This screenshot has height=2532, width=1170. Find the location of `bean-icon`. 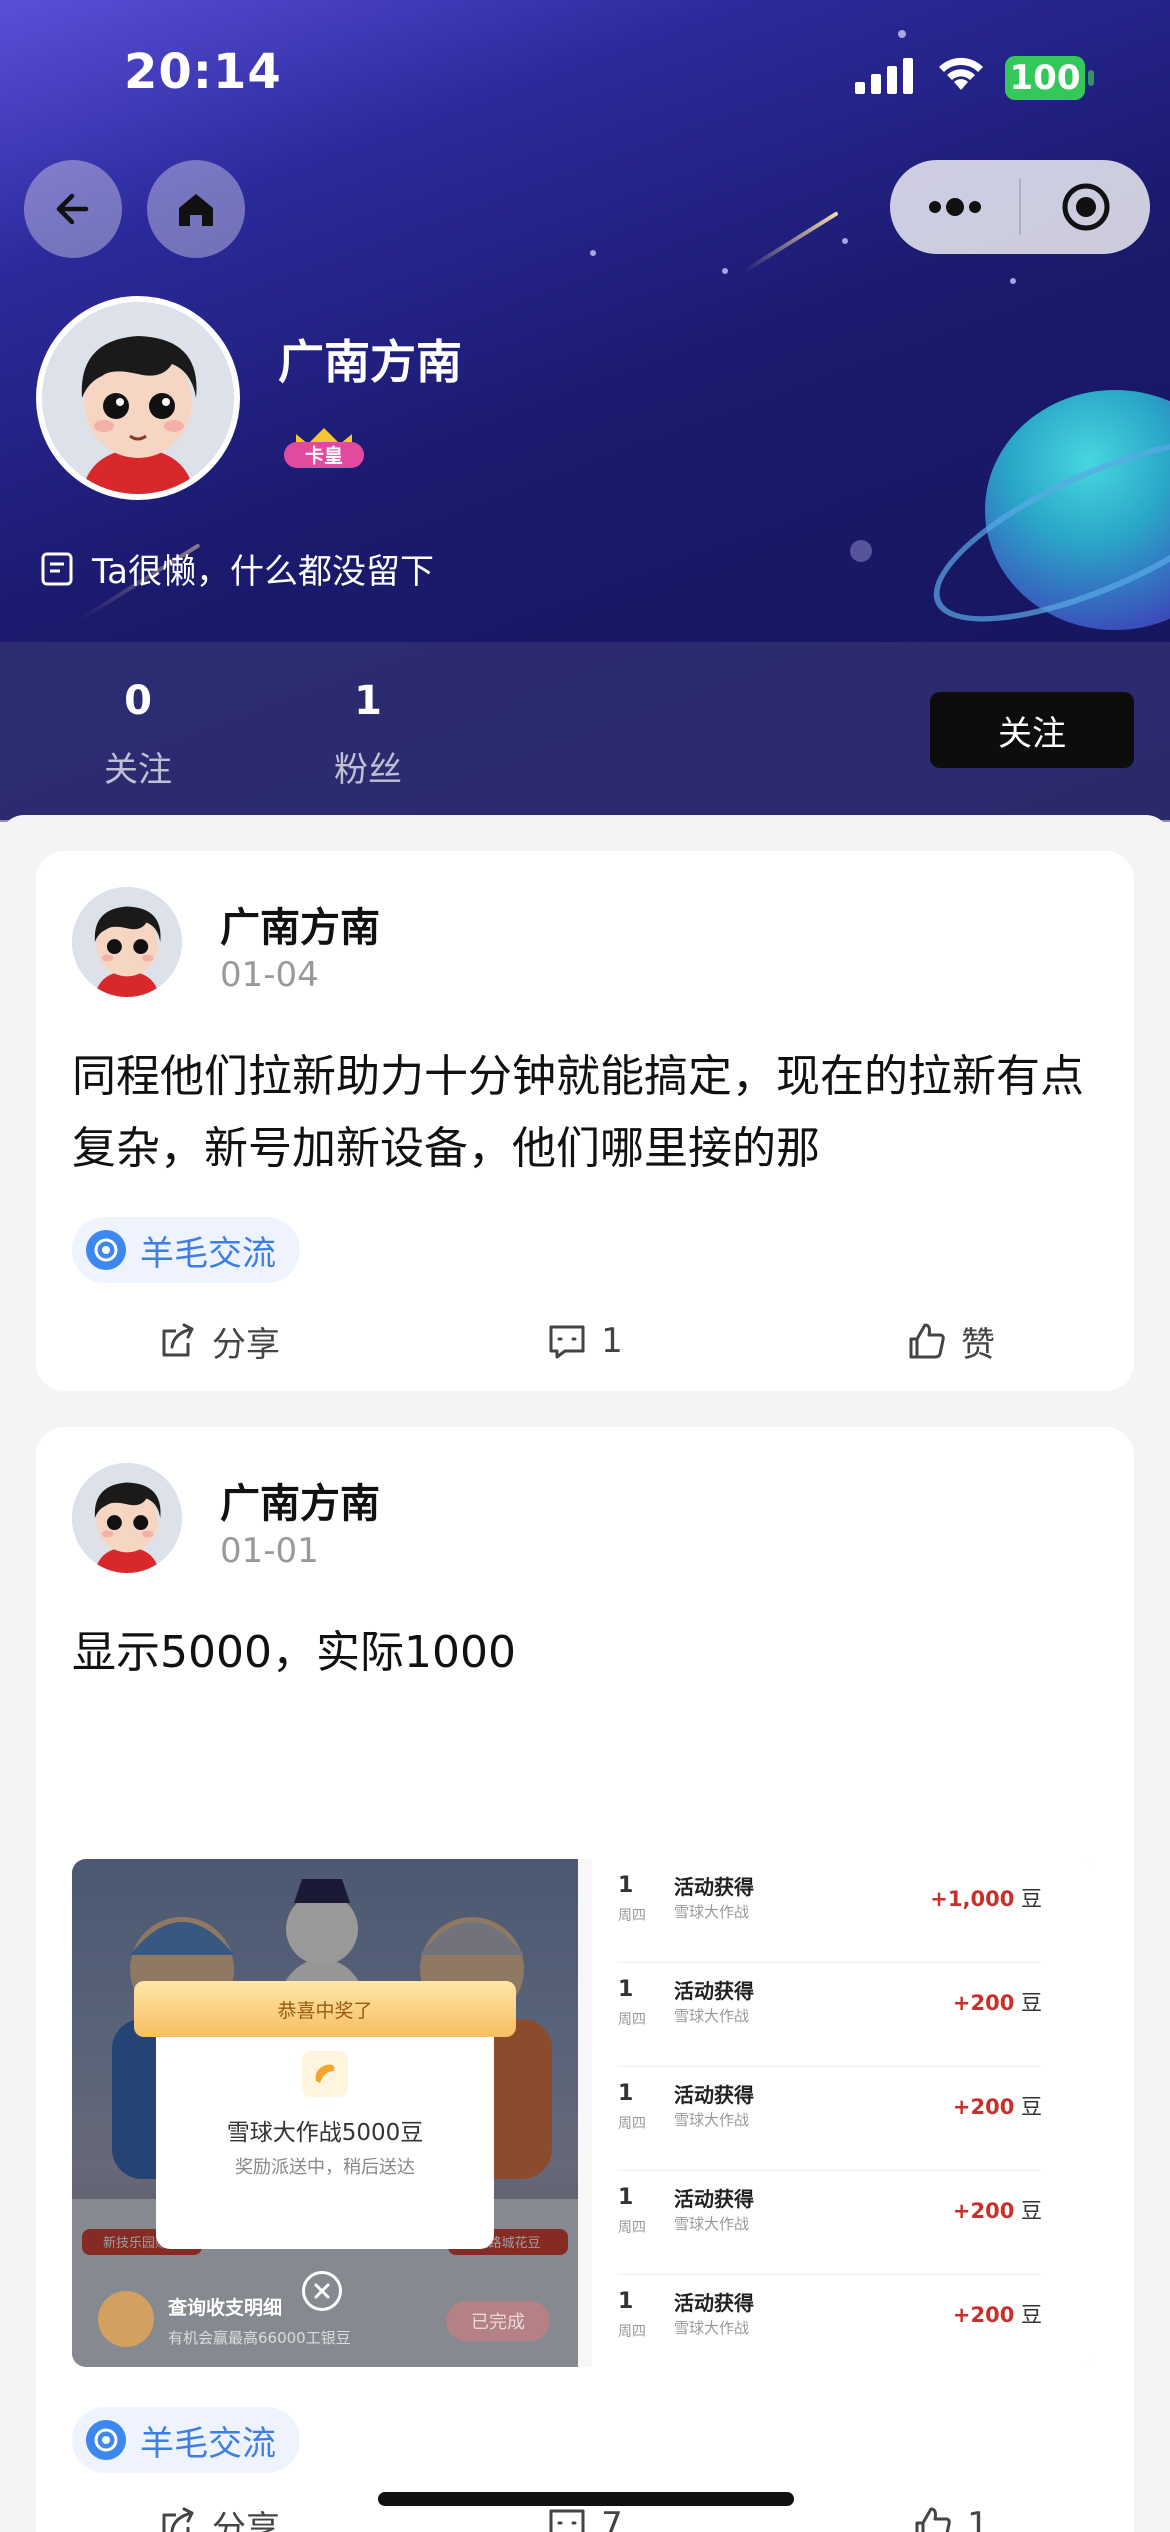

bean-icon is located at coordinates (325, 2074).